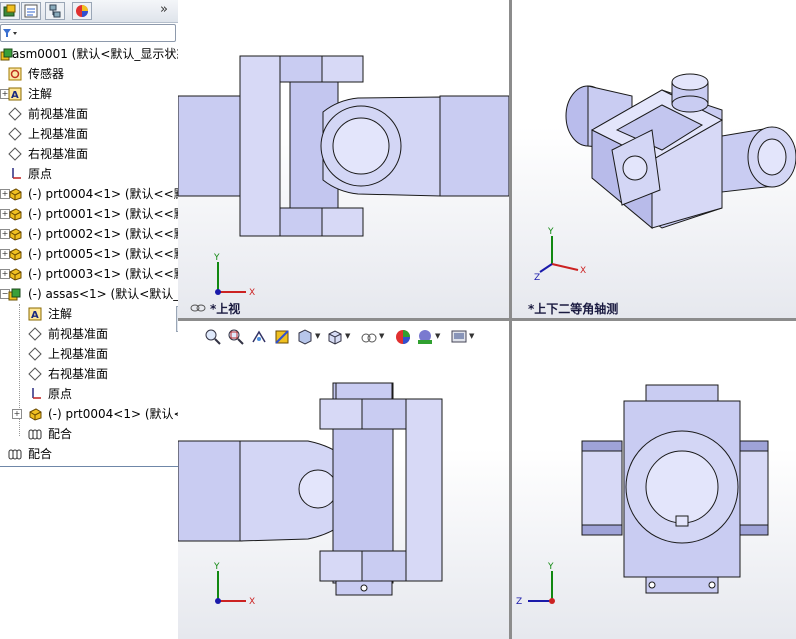  I want to click on viewport-label: *上视, so click(225, 309).